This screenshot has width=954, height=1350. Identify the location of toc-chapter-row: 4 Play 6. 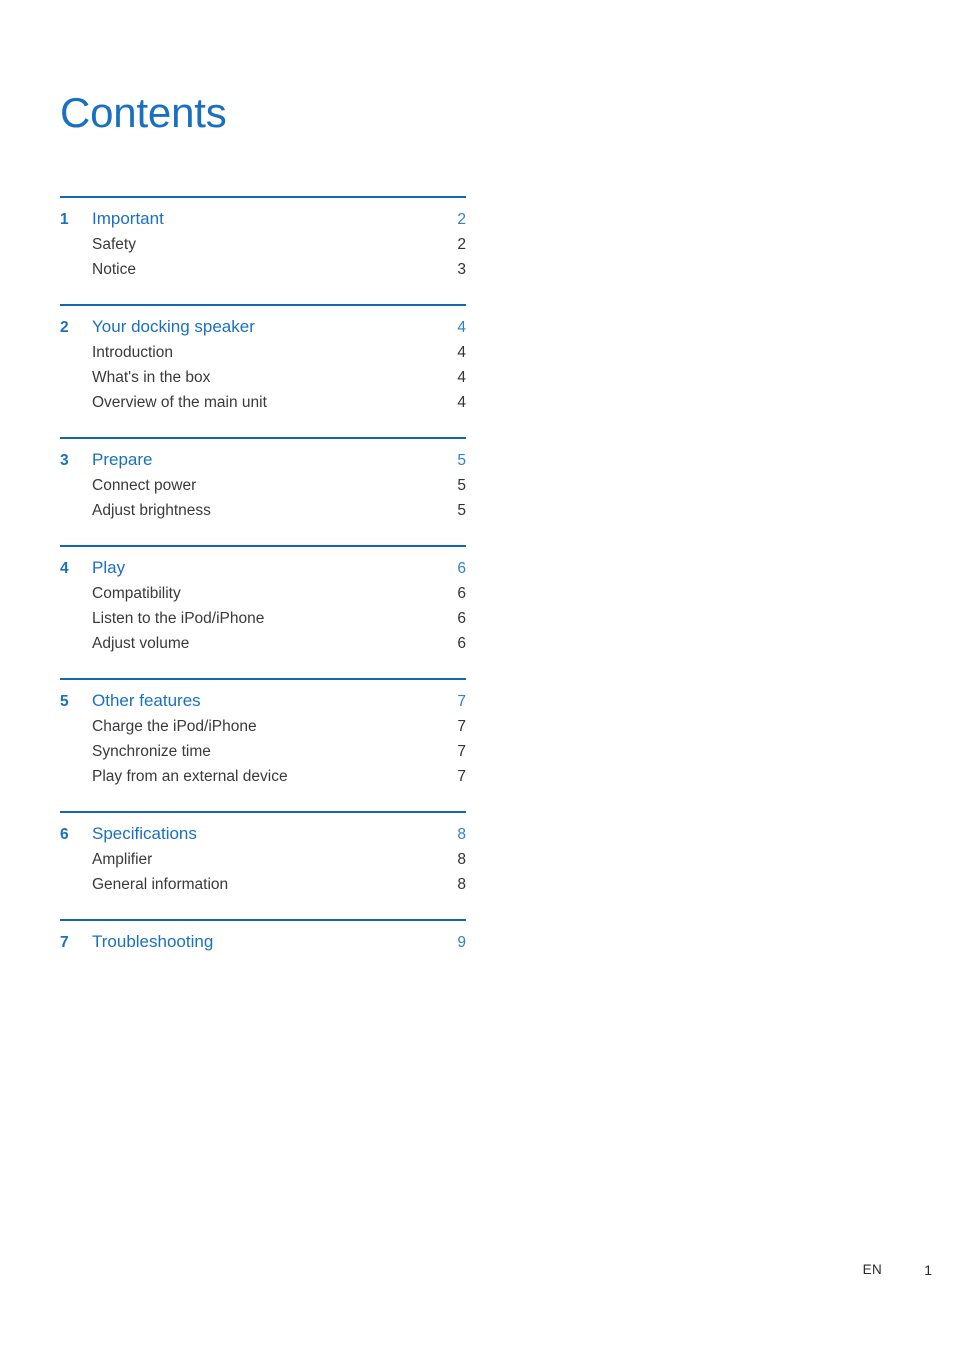
(263, 568).